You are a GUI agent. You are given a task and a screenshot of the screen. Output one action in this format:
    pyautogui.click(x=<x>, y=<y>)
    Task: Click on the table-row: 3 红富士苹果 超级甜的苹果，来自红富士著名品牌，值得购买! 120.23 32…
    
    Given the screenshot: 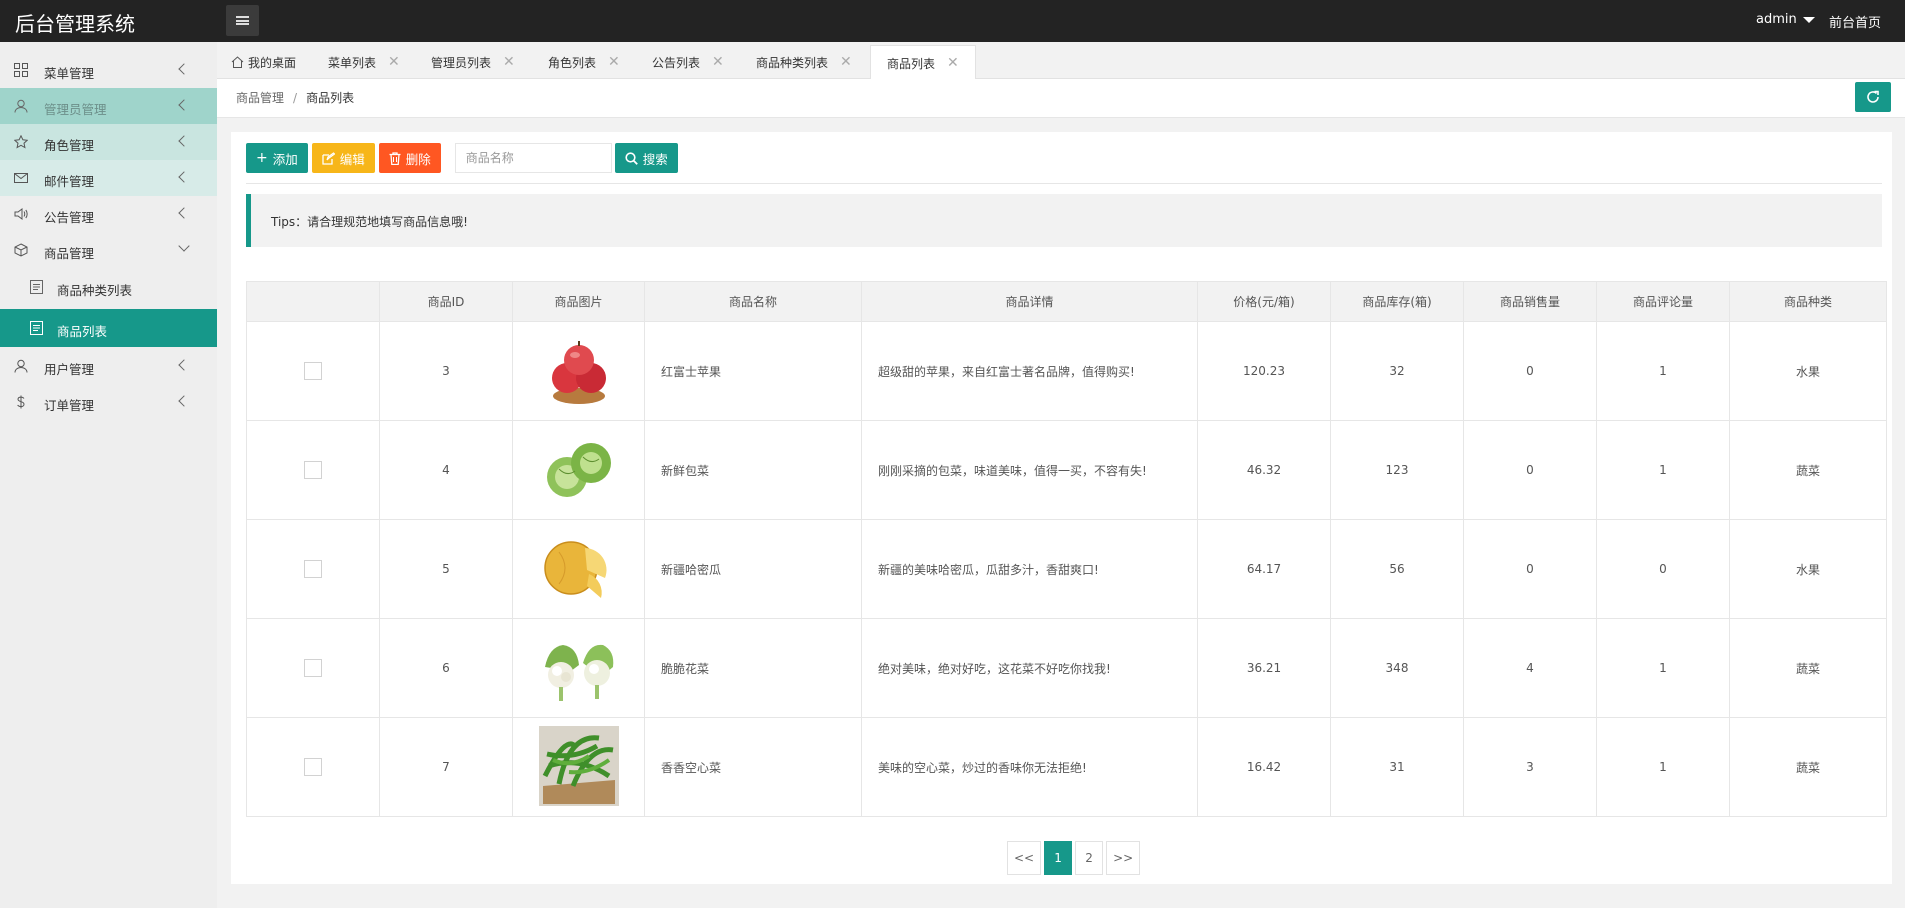 What is the action you would take?
    pyautogui.click(x=1066, y=371)
    